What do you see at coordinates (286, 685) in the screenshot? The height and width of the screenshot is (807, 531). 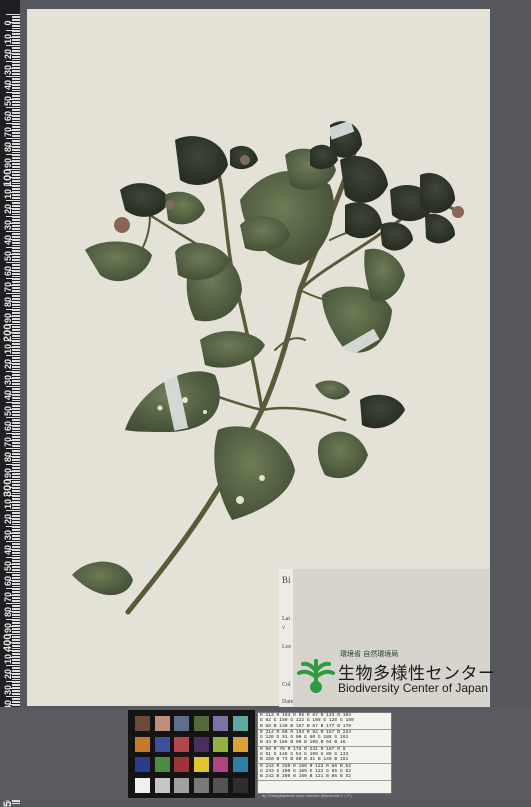 I see `label-fragment: Col` at bounding box center [286, 685].